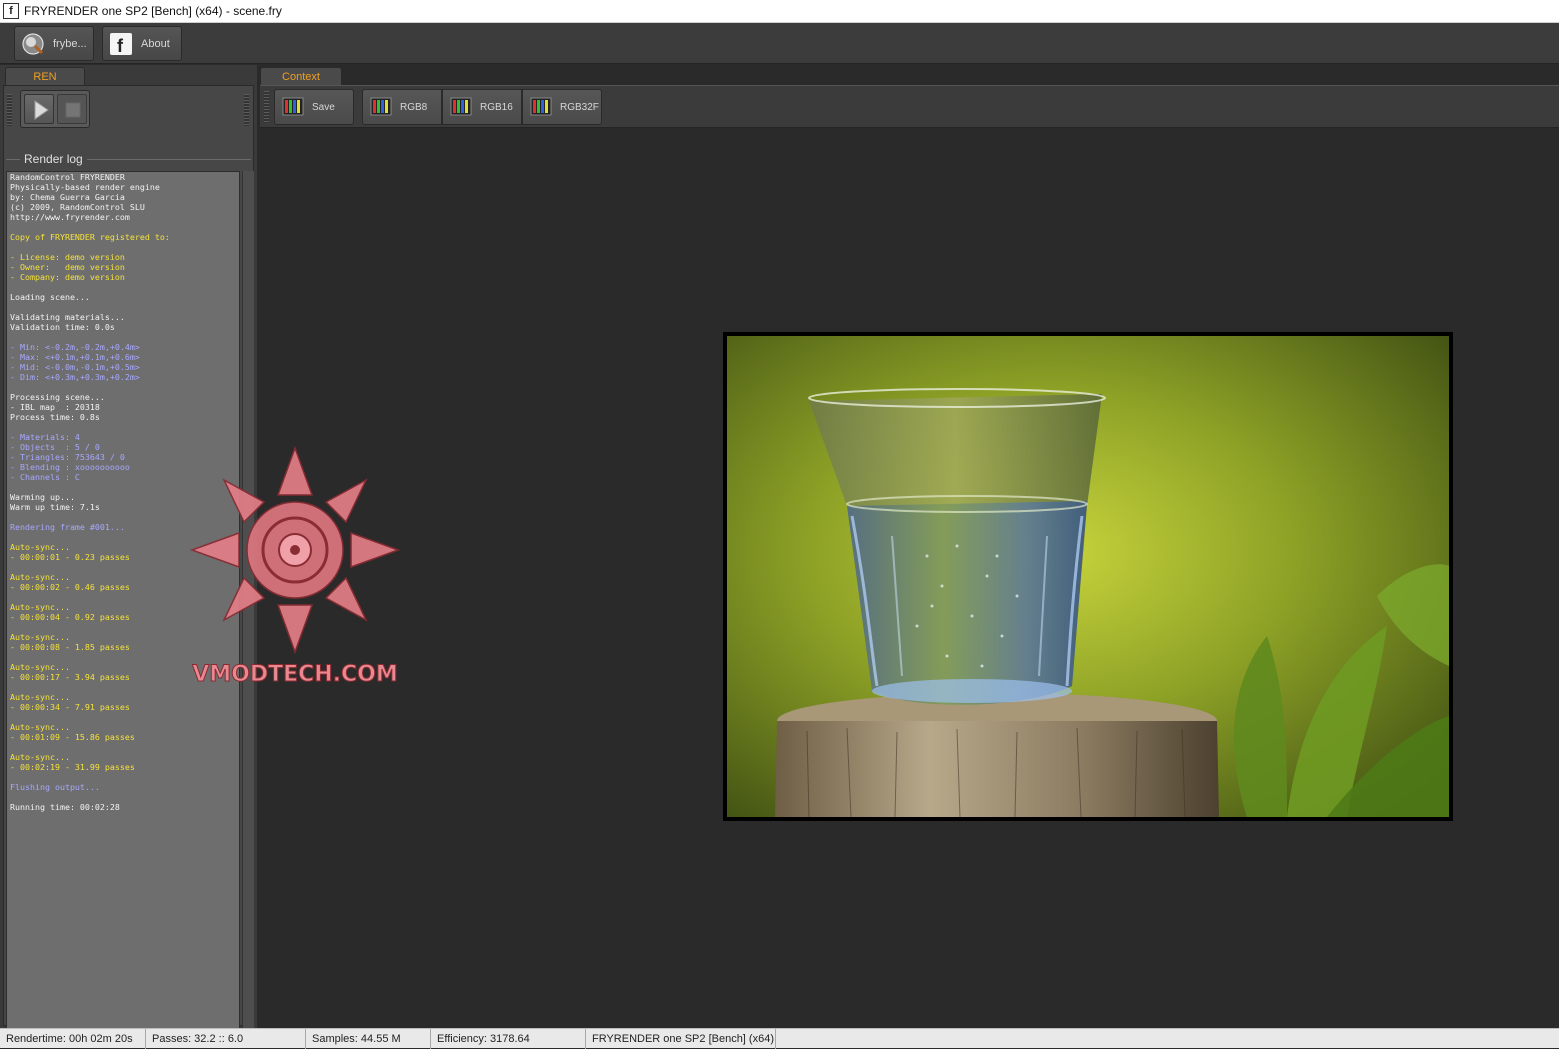  What do you see at coordinates (67, 257) in the screenshot?
I see `log-line: - License: demo version` at bounding box center [67, 257].